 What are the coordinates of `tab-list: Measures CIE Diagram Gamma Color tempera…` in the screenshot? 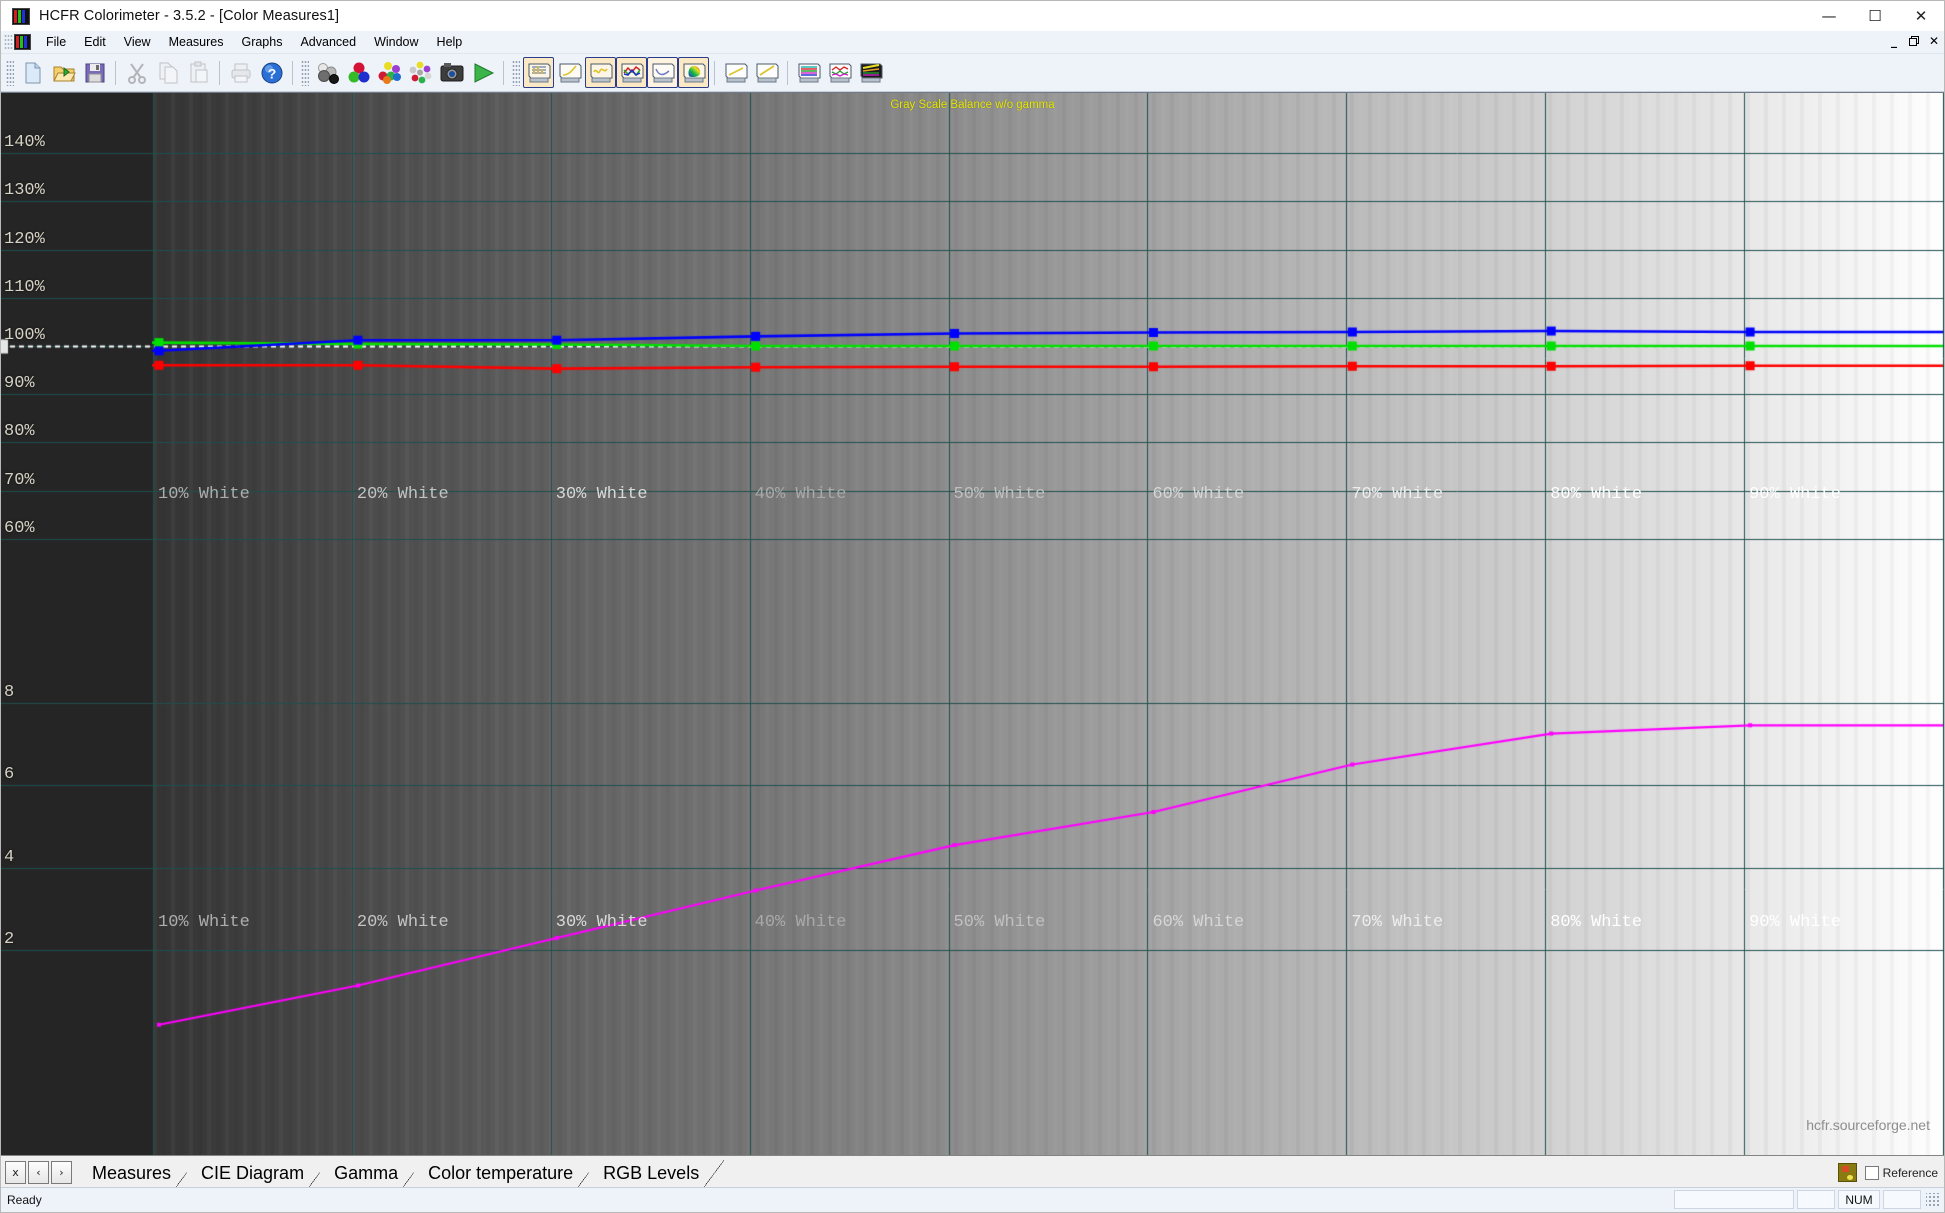 It's located at (401, 1171).